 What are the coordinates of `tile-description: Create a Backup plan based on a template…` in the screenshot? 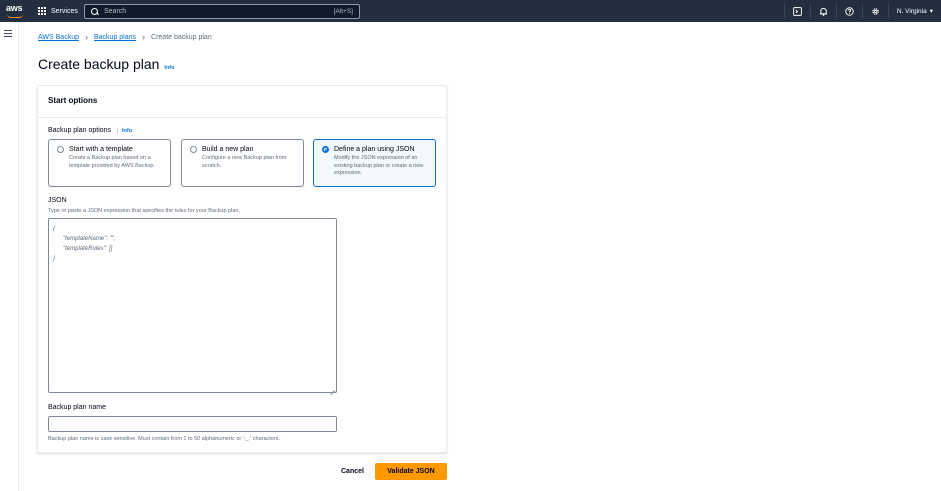 It's located at (112, 162).